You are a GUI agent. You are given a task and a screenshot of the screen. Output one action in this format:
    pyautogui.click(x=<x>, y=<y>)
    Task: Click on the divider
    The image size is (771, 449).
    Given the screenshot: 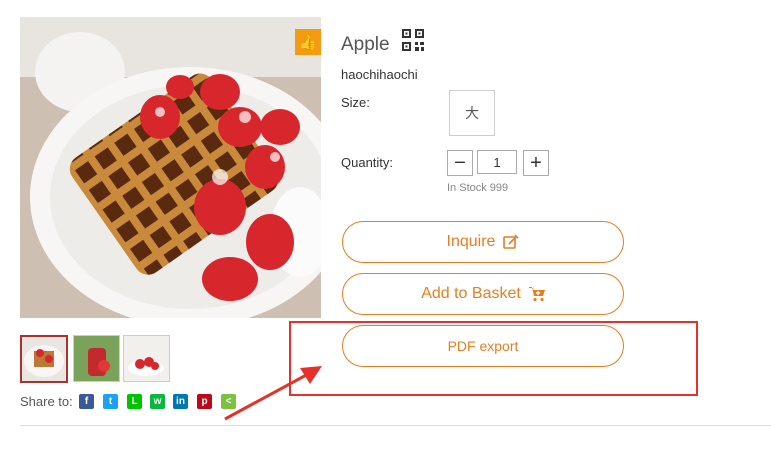 What is the action you would take?
    pyautogui.click(x=395, y=425)
    